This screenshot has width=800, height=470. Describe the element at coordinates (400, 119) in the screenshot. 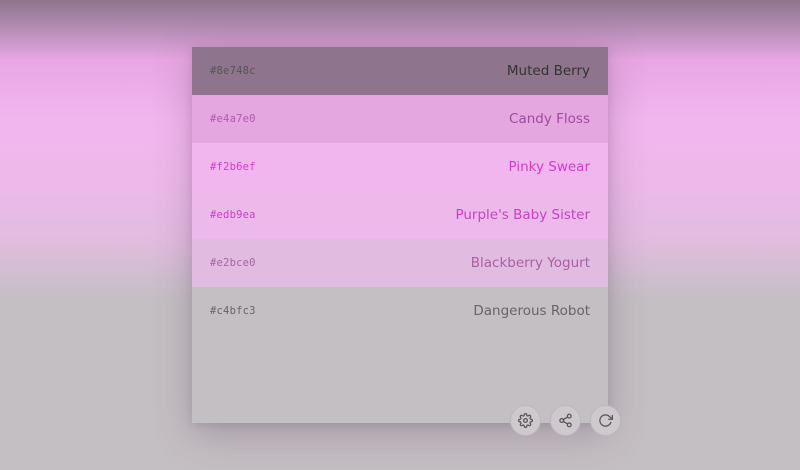

I see `swatch-row: #e4a7e0 Candy Floss` at that location.